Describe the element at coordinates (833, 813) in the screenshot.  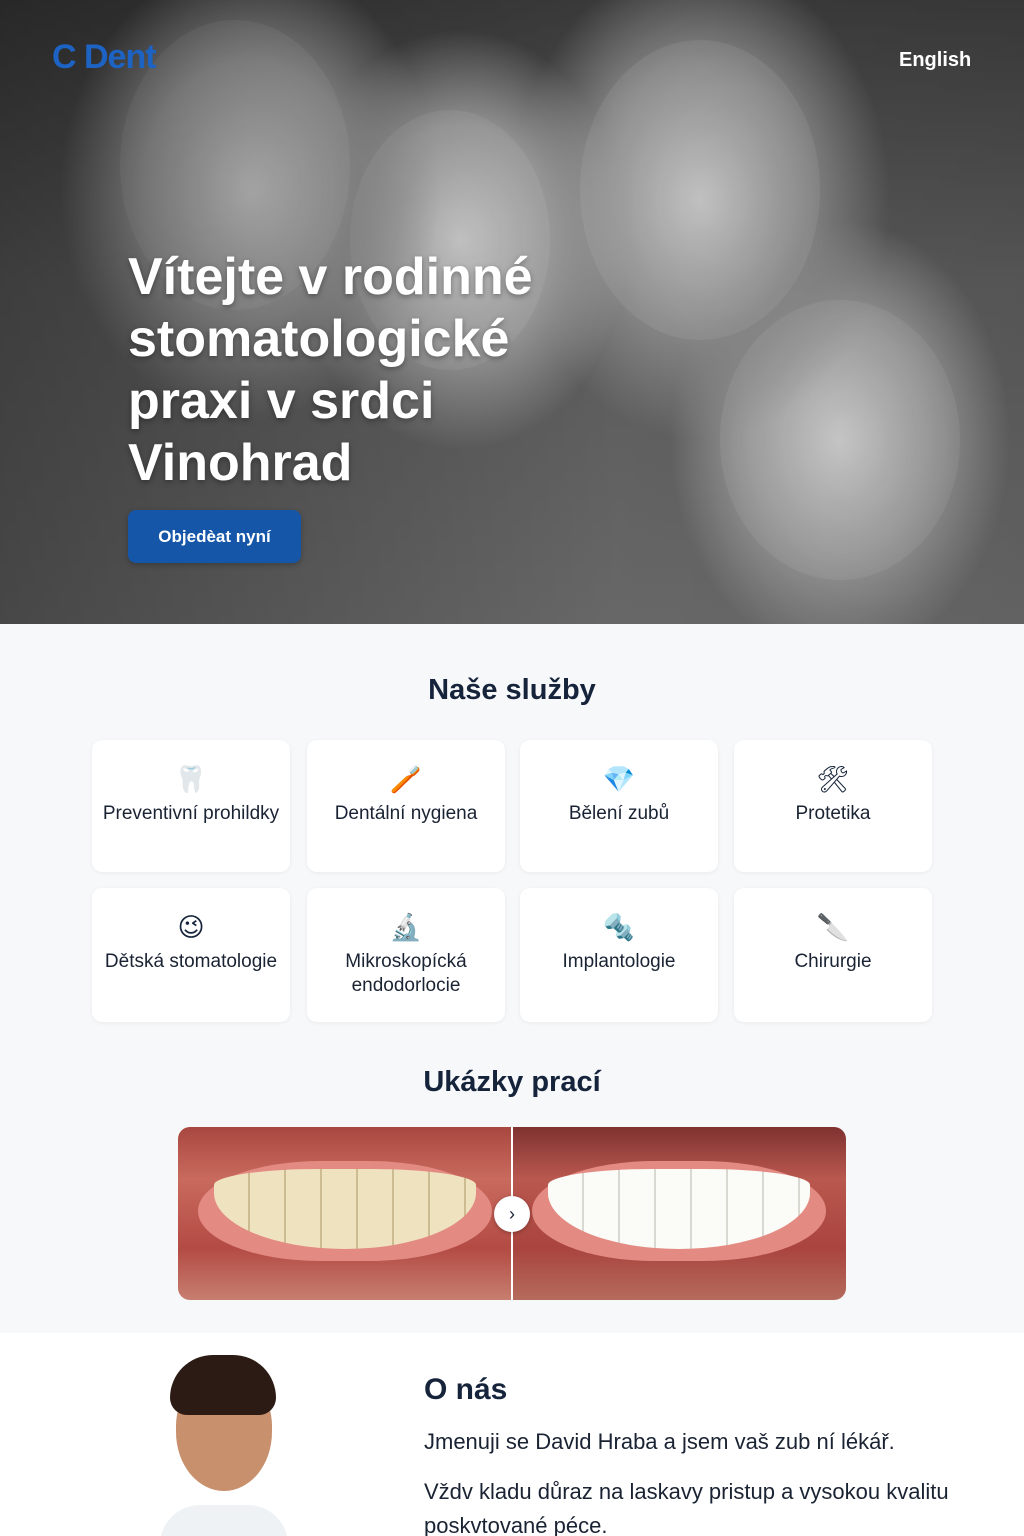
I see `service-label: Protetika` at that location.